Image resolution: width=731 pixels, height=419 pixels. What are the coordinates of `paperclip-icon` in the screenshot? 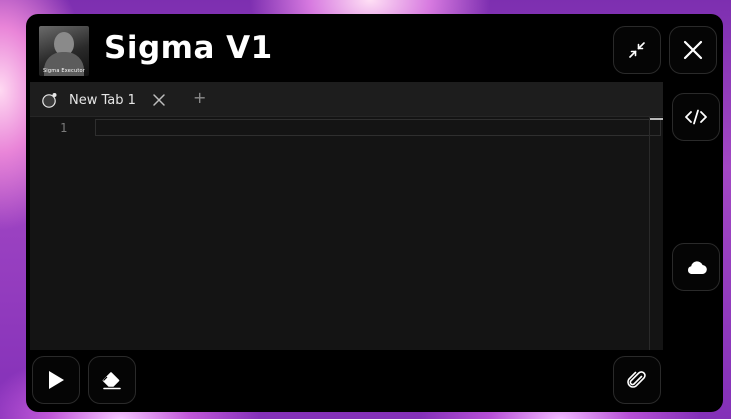 It's located at (636, 379).